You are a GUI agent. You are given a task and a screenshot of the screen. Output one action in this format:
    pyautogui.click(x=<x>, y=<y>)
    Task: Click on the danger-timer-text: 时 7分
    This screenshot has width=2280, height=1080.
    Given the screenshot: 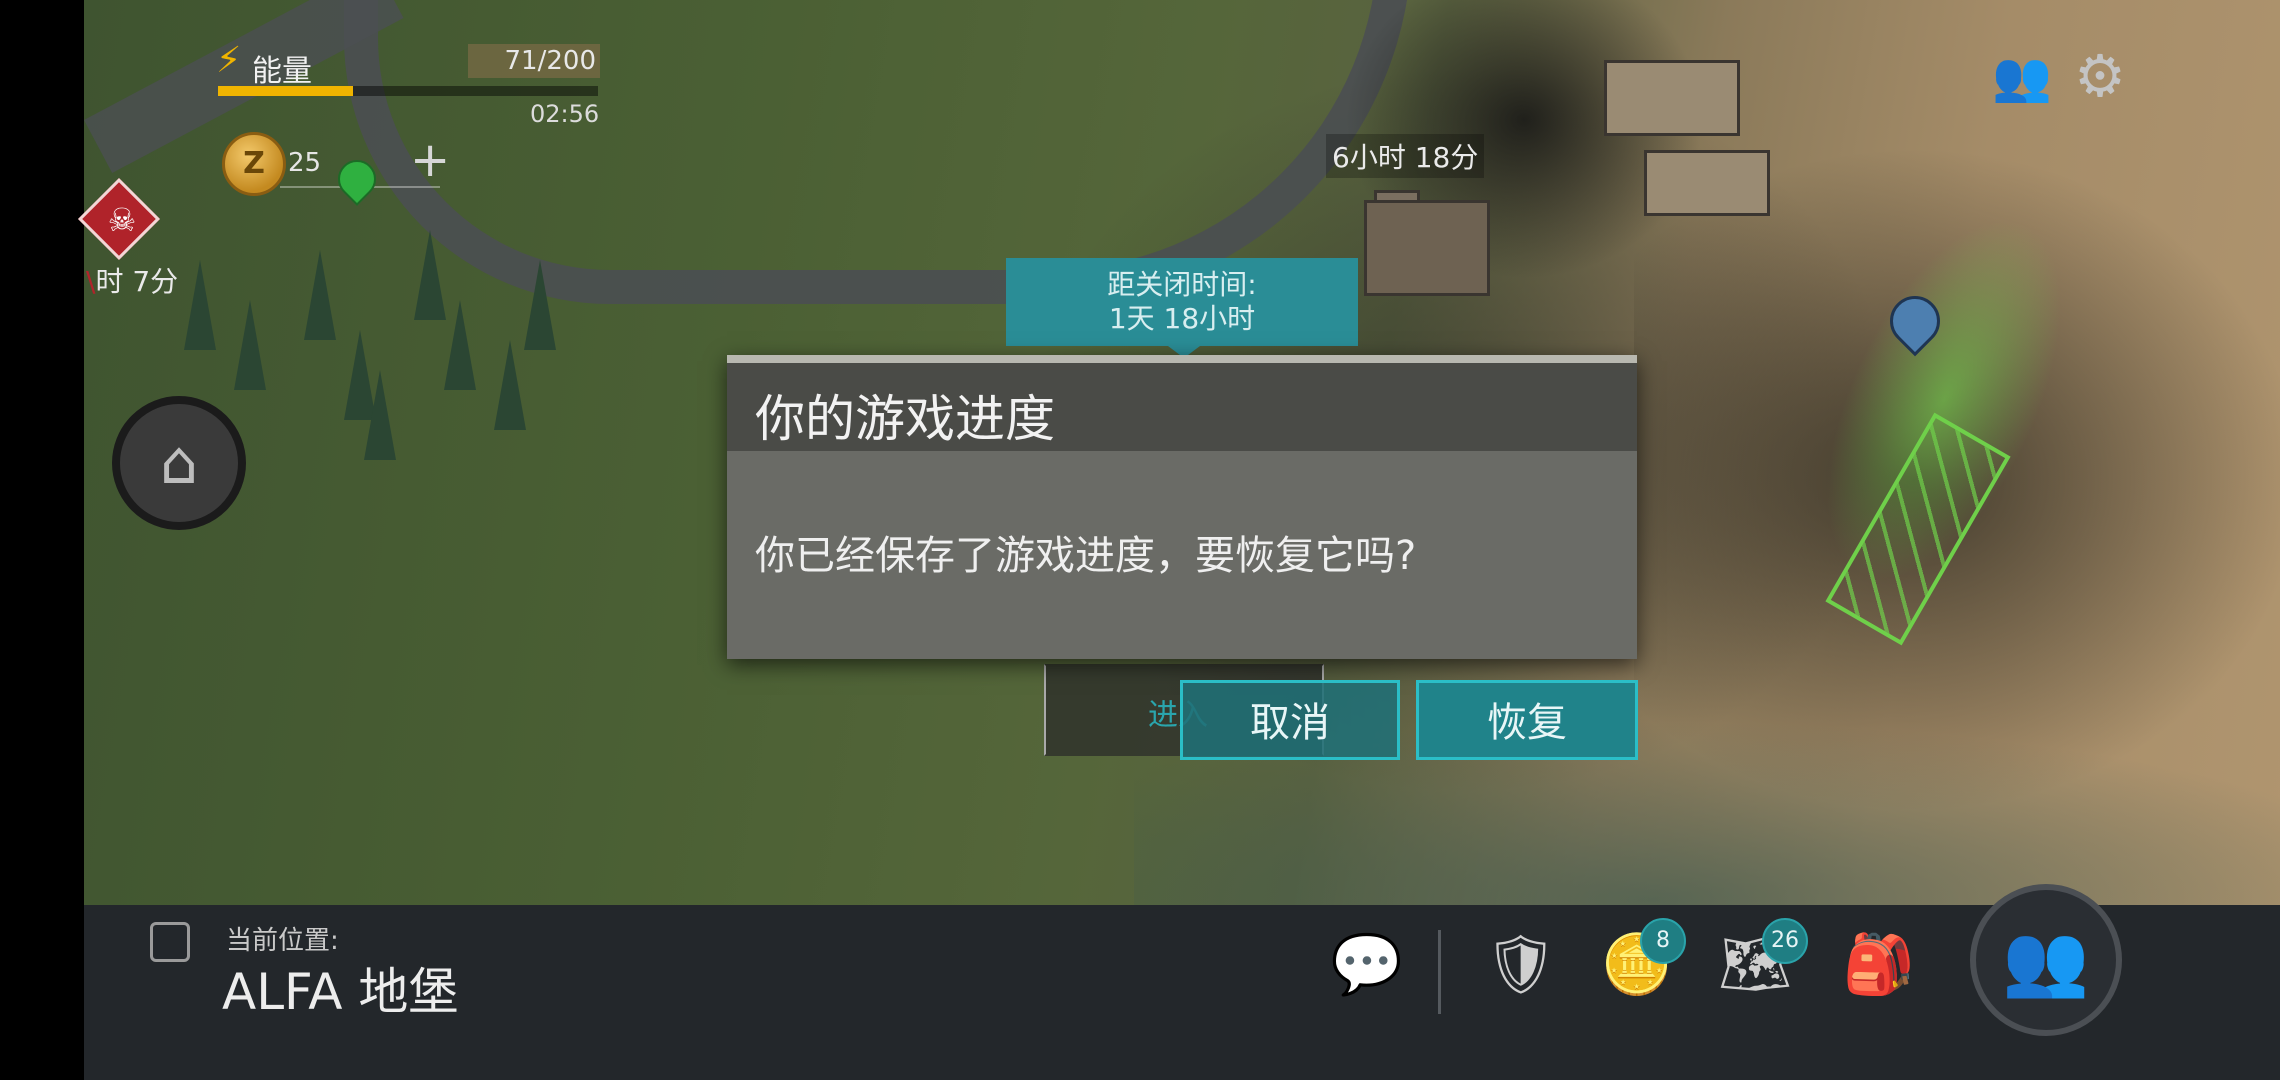 What is the action you would take?
    pyautogui.click(x=137, y=281)
    